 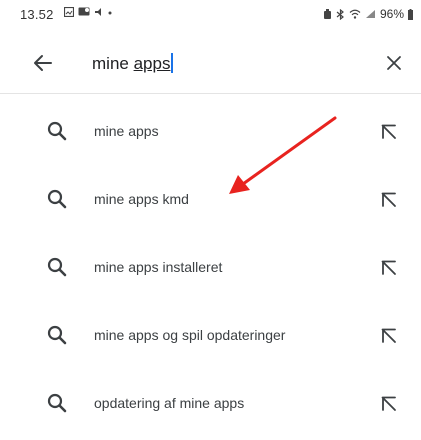 I want to click on search-input, so click(x=232, y=63).